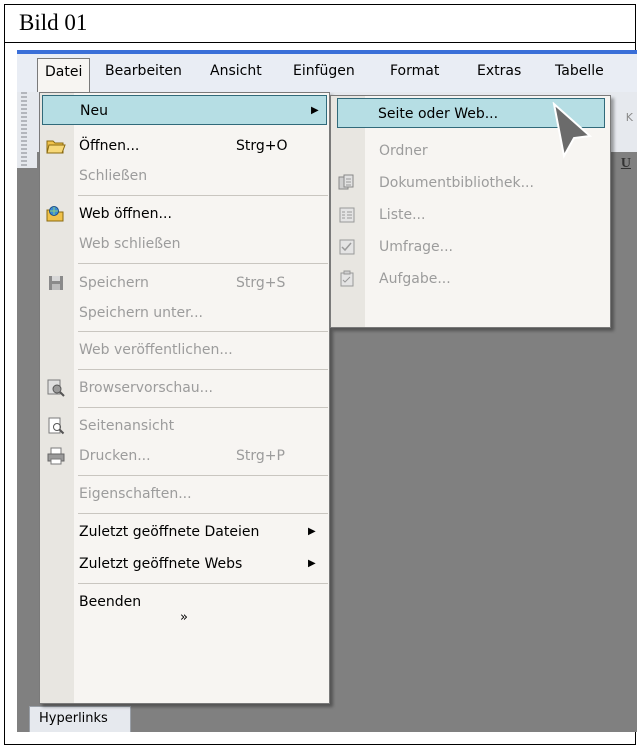 This screenshot has height=749, width=640. I want to click on browser-preview-icon, so click(56, 388).